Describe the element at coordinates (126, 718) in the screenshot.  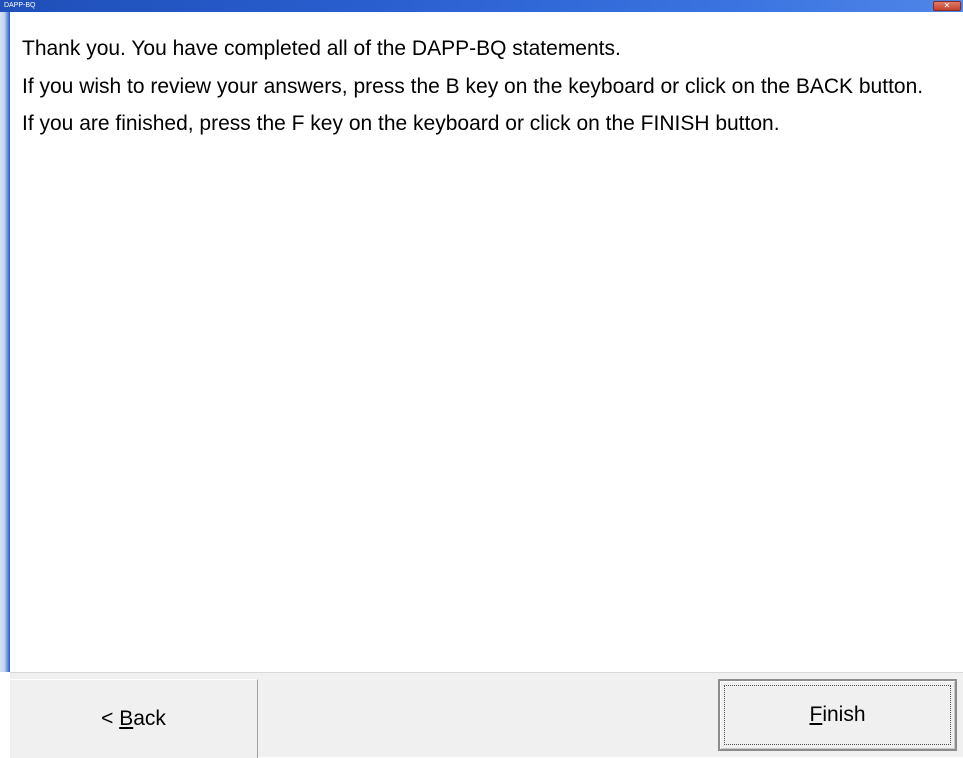
I see `back-button-accelerator: B` at that location.